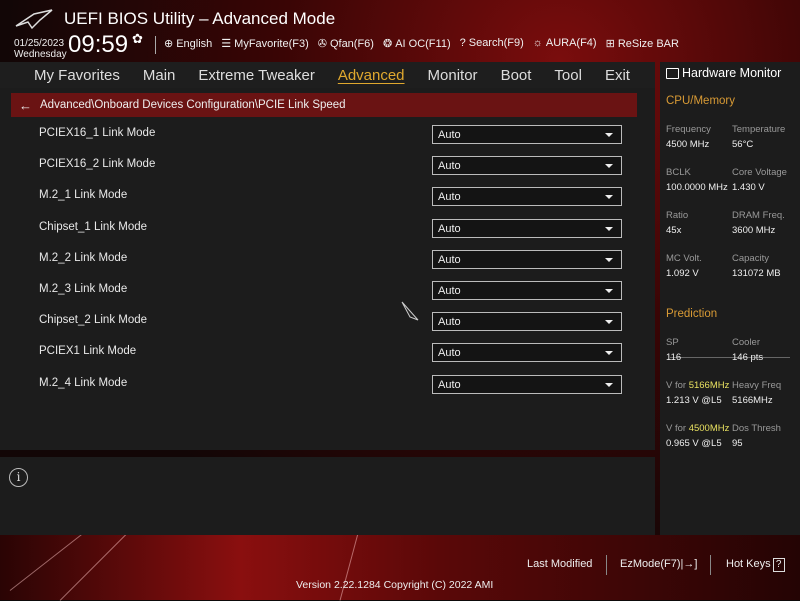 The width and height of the screenshot is (800, 601). What do you see at coordinates (97, 133) in the screenshot?
I see `setting-label: PCIEX16_1 Link Mode` at bounding box center [97, 133].